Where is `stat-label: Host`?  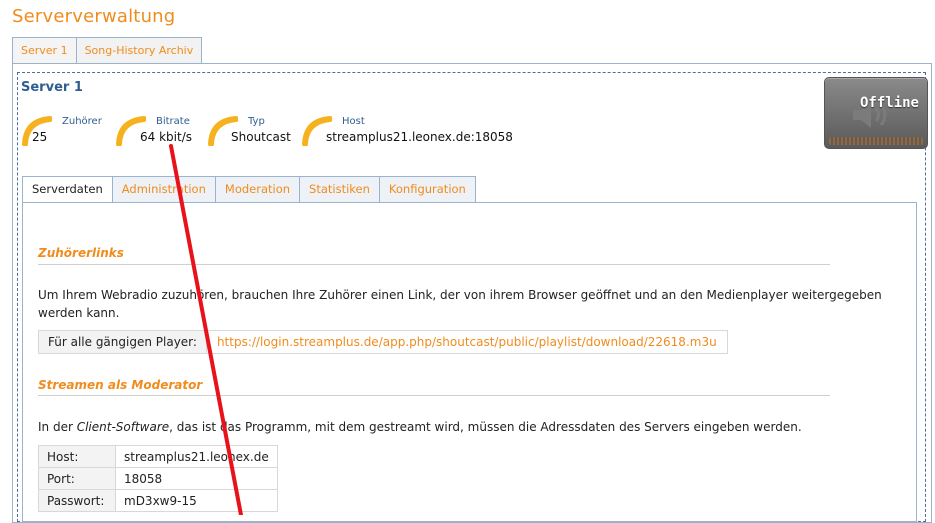 stat-label: Host is located at coordinates (353, 121).